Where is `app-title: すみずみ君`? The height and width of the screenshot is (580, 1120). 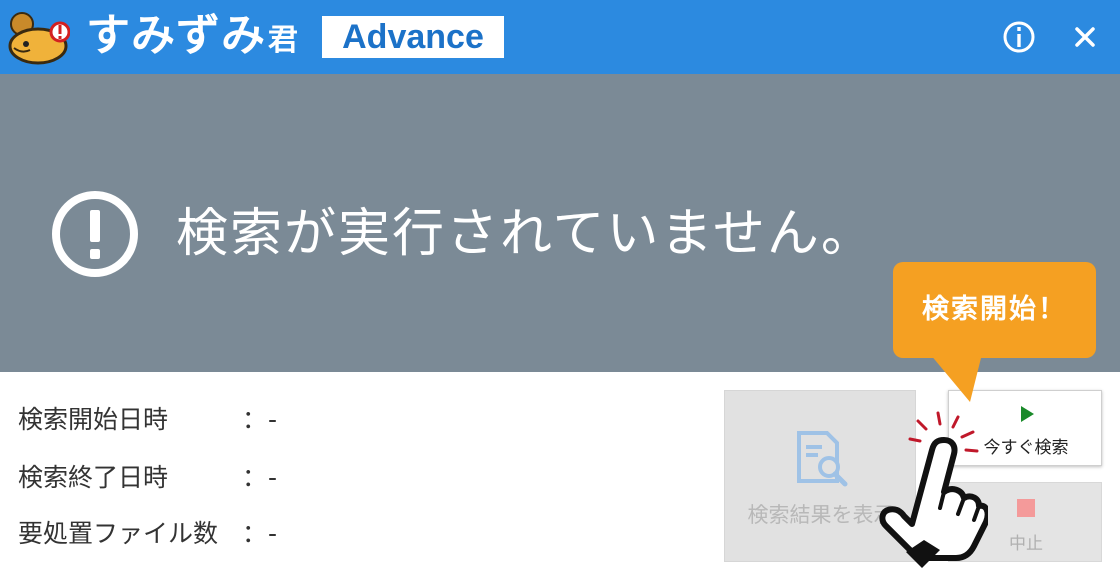
app-title: すみずみ君 is located at coordinates (192, 36).